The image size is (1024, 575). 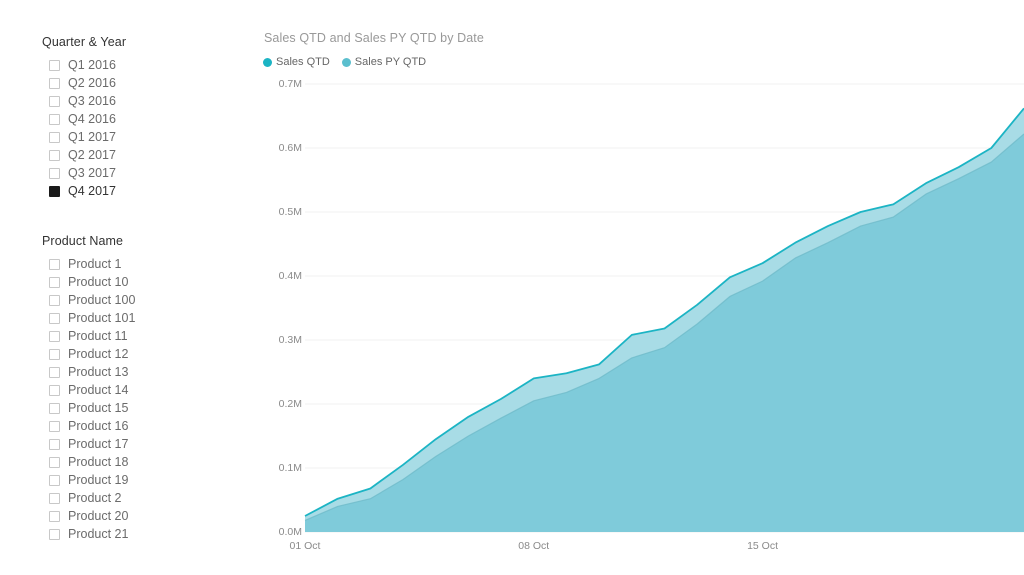 I want to click on slicer-item-label: Q4 2017, so click(x=92, y=191).